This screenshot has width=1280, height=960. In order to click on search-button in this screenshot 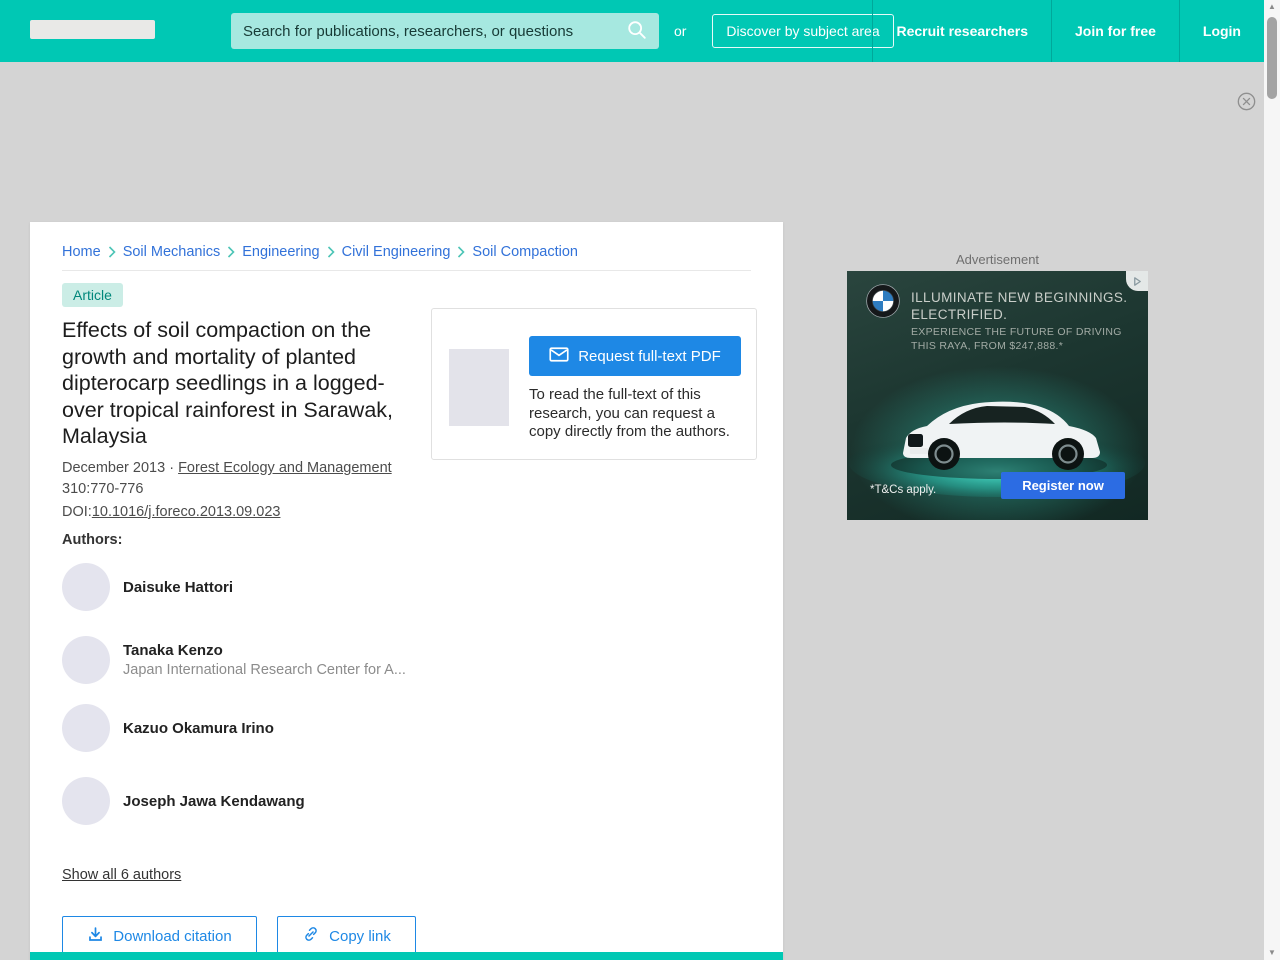, I will do `click(637, 31)`.